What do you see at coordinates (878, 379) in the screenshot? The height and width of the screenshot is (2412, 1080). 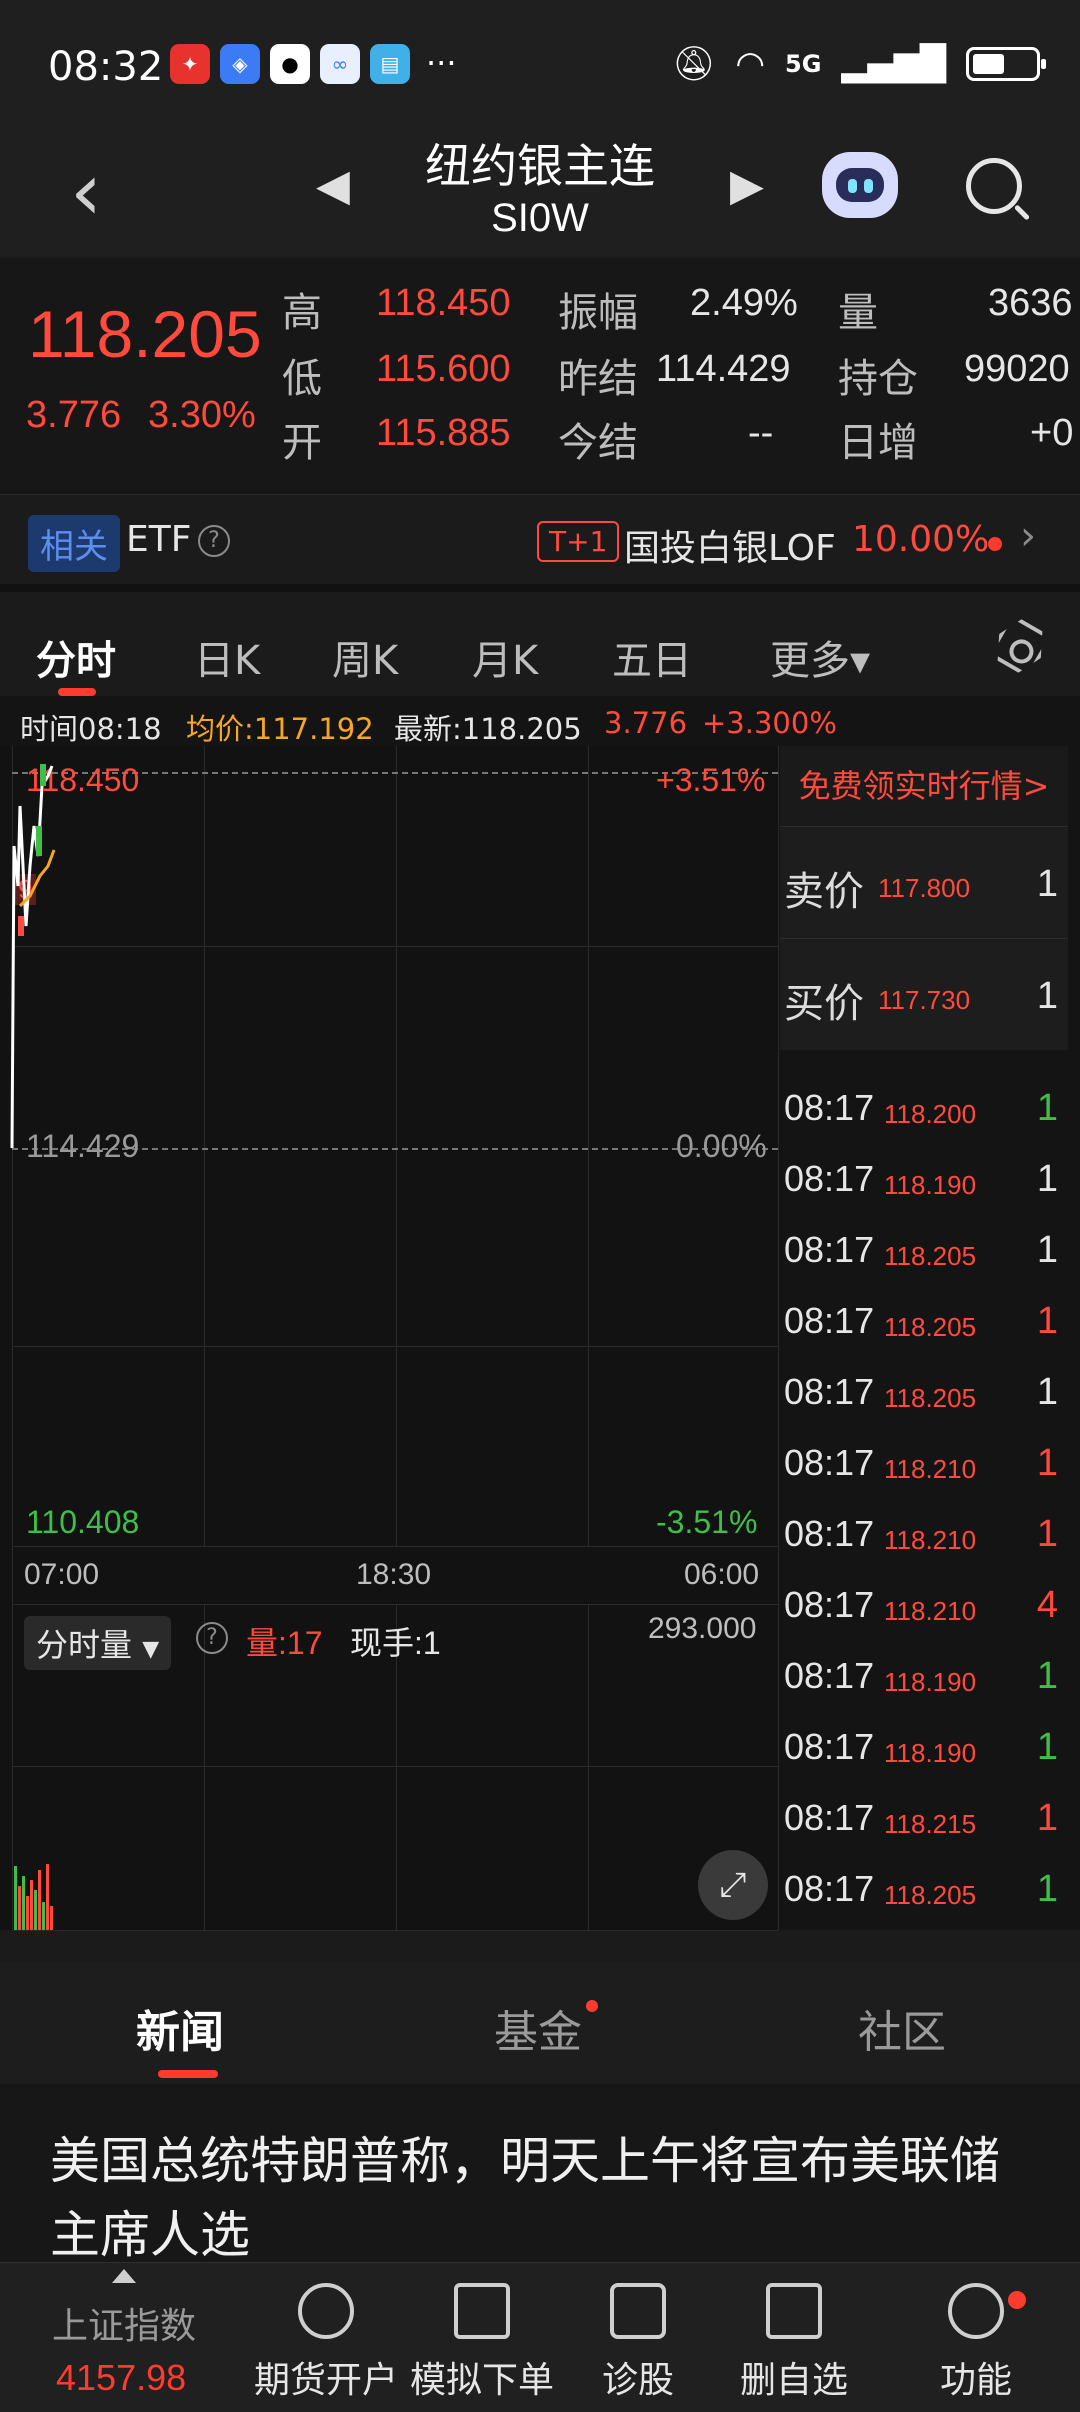 I see `open-interest-label: 持仓` at bounding box center [878, 379].